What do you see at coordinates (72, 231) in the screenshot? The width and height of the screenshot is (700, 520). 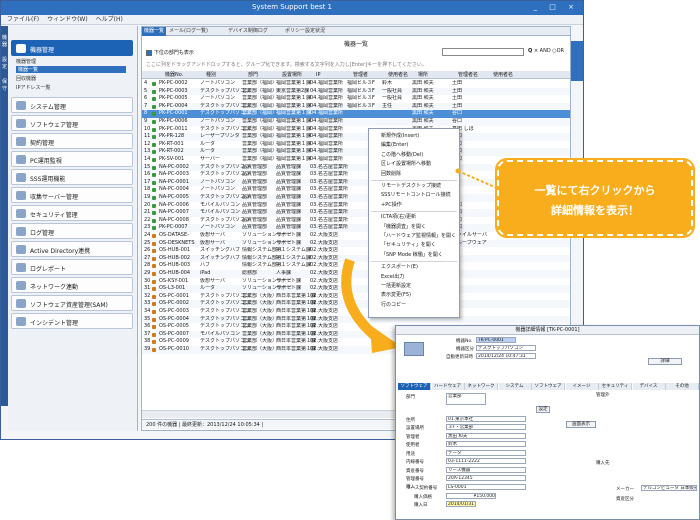 I see `sidebar-item-8: ログ管理` at bounding box center [72, 231].